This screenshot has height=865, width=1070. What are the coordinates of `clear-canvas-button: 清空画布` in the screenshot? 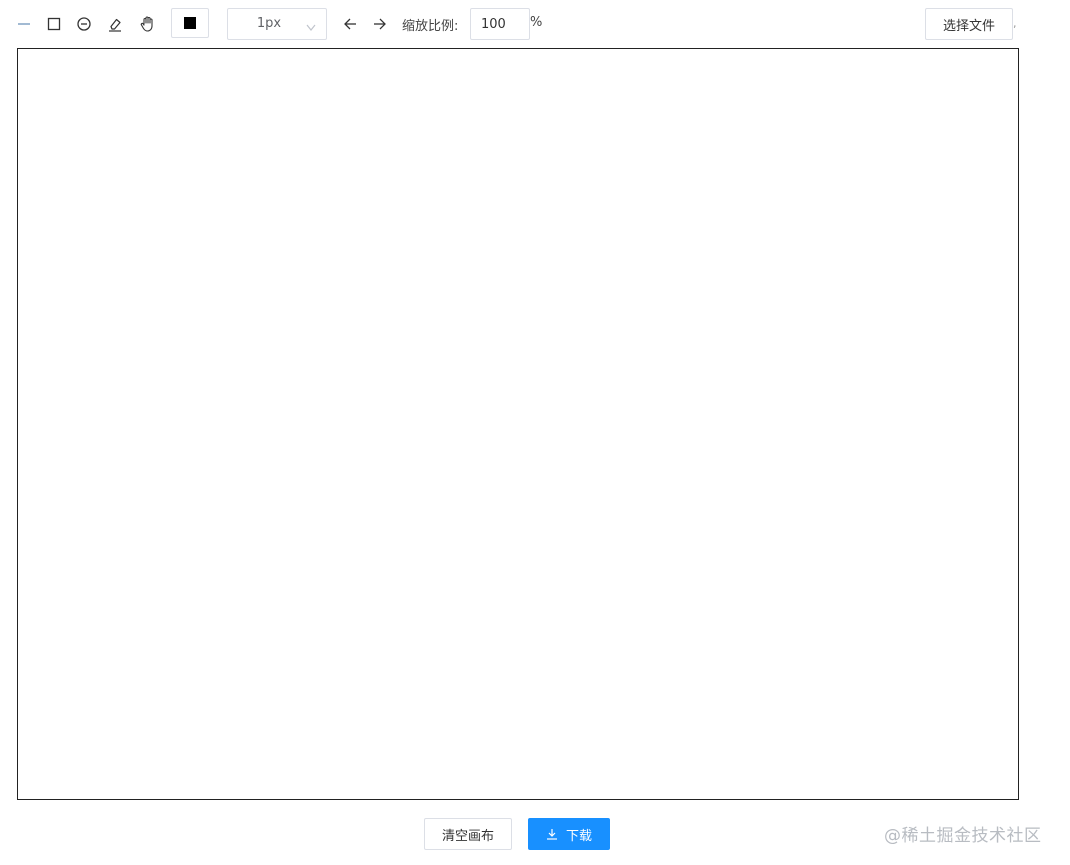 It's located at (468, 834).